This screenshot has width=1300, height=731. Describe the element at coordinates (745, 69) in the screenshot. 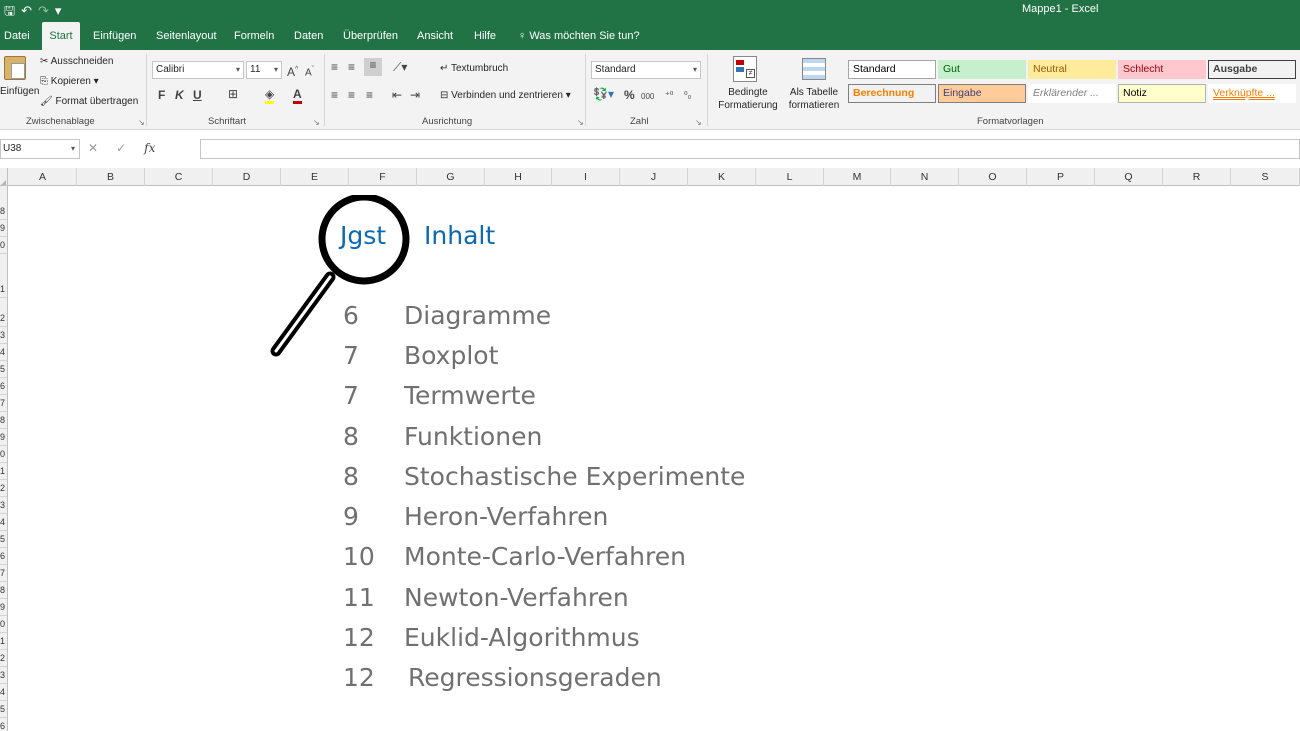

I see `conditional-formatting-icon: ≠` at that location.